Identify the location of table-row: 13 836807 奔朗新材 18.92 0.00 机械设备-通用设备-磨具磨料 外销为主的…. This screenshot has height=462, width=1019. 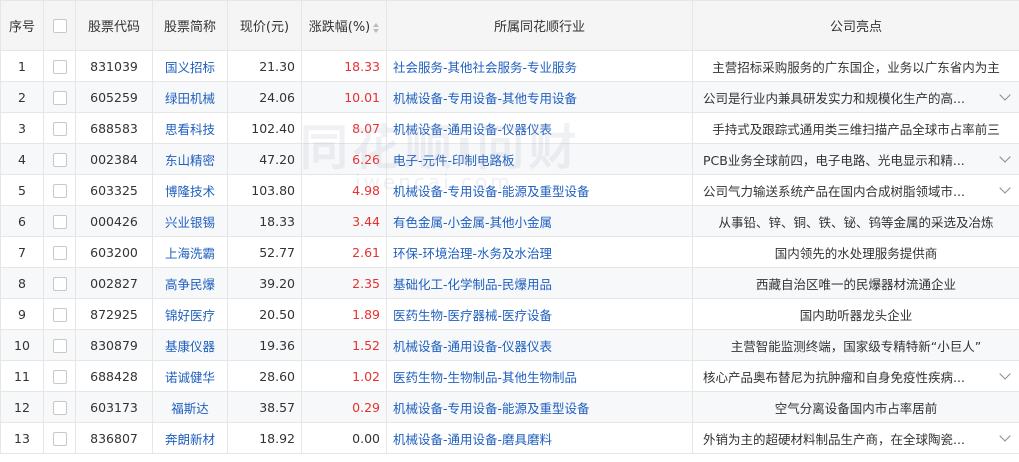
(509, 438).